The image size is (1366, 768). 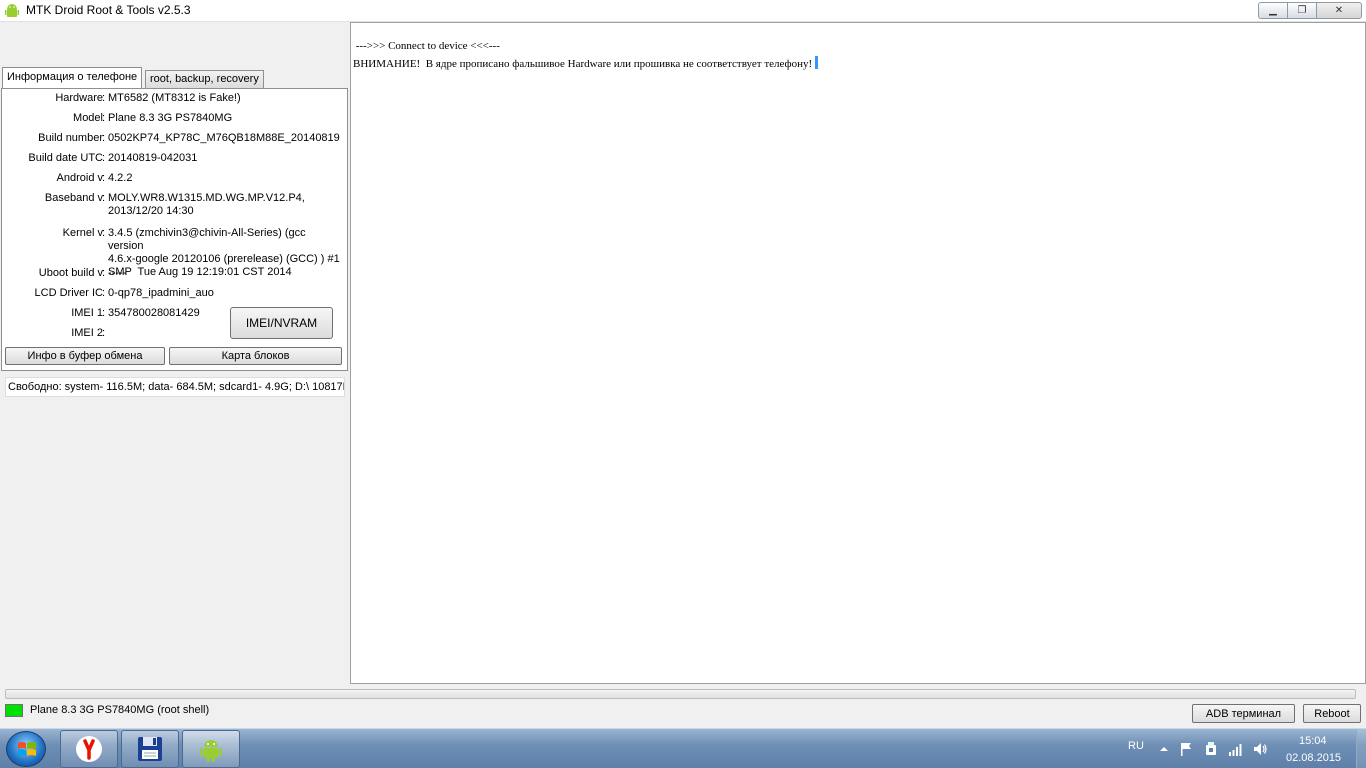 I want to click on block-map-button: Карта блоков, so click(x=255, y=356).